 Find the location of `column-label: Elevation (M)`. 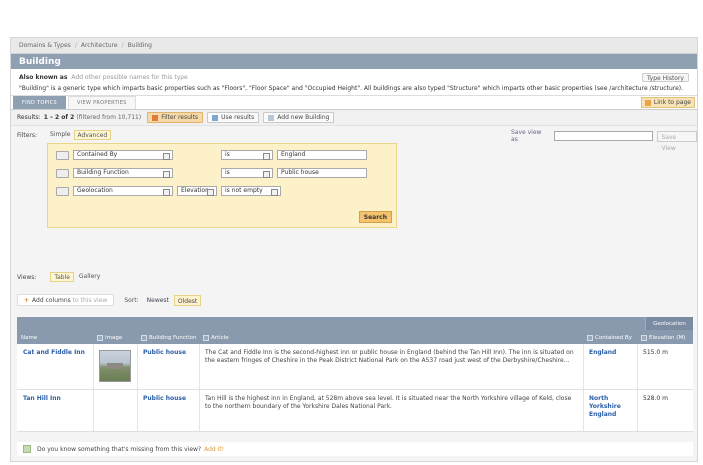

column-label: Elevation (M) is located at coordinates (667, 338).